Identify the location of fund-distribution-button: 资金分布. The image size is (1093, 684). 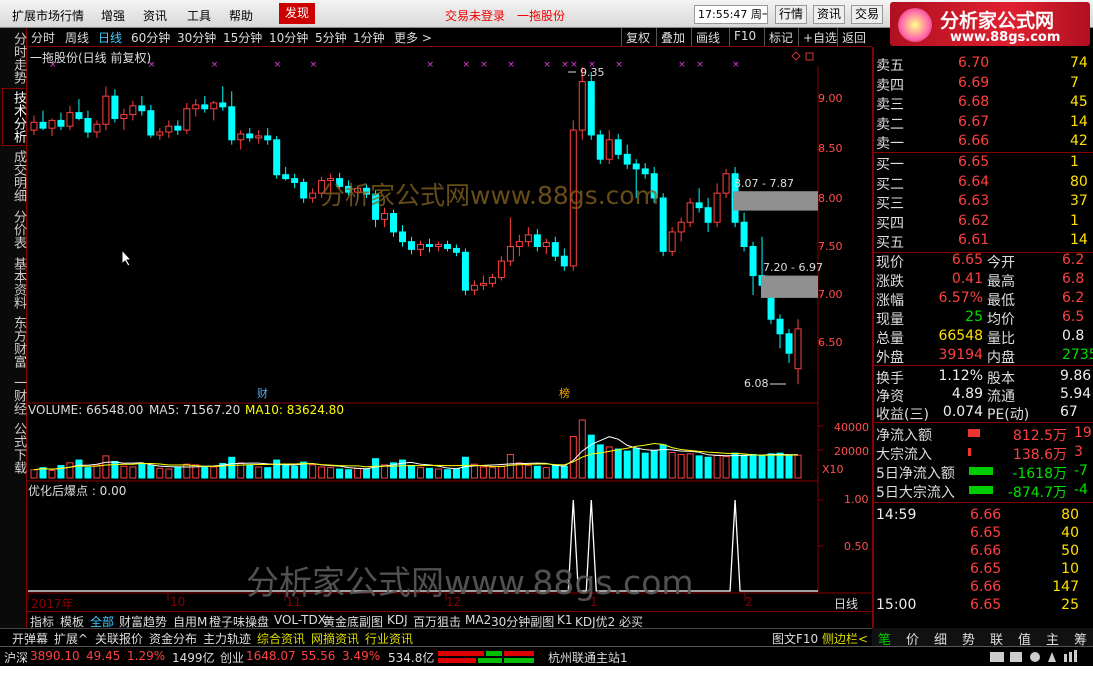
(173, 638).